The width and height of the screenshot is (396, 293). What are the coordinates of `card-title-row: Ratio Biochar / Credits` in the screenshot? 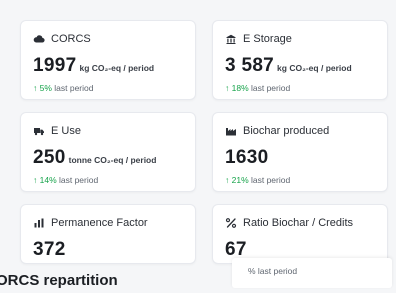 It's located at (289, 223).